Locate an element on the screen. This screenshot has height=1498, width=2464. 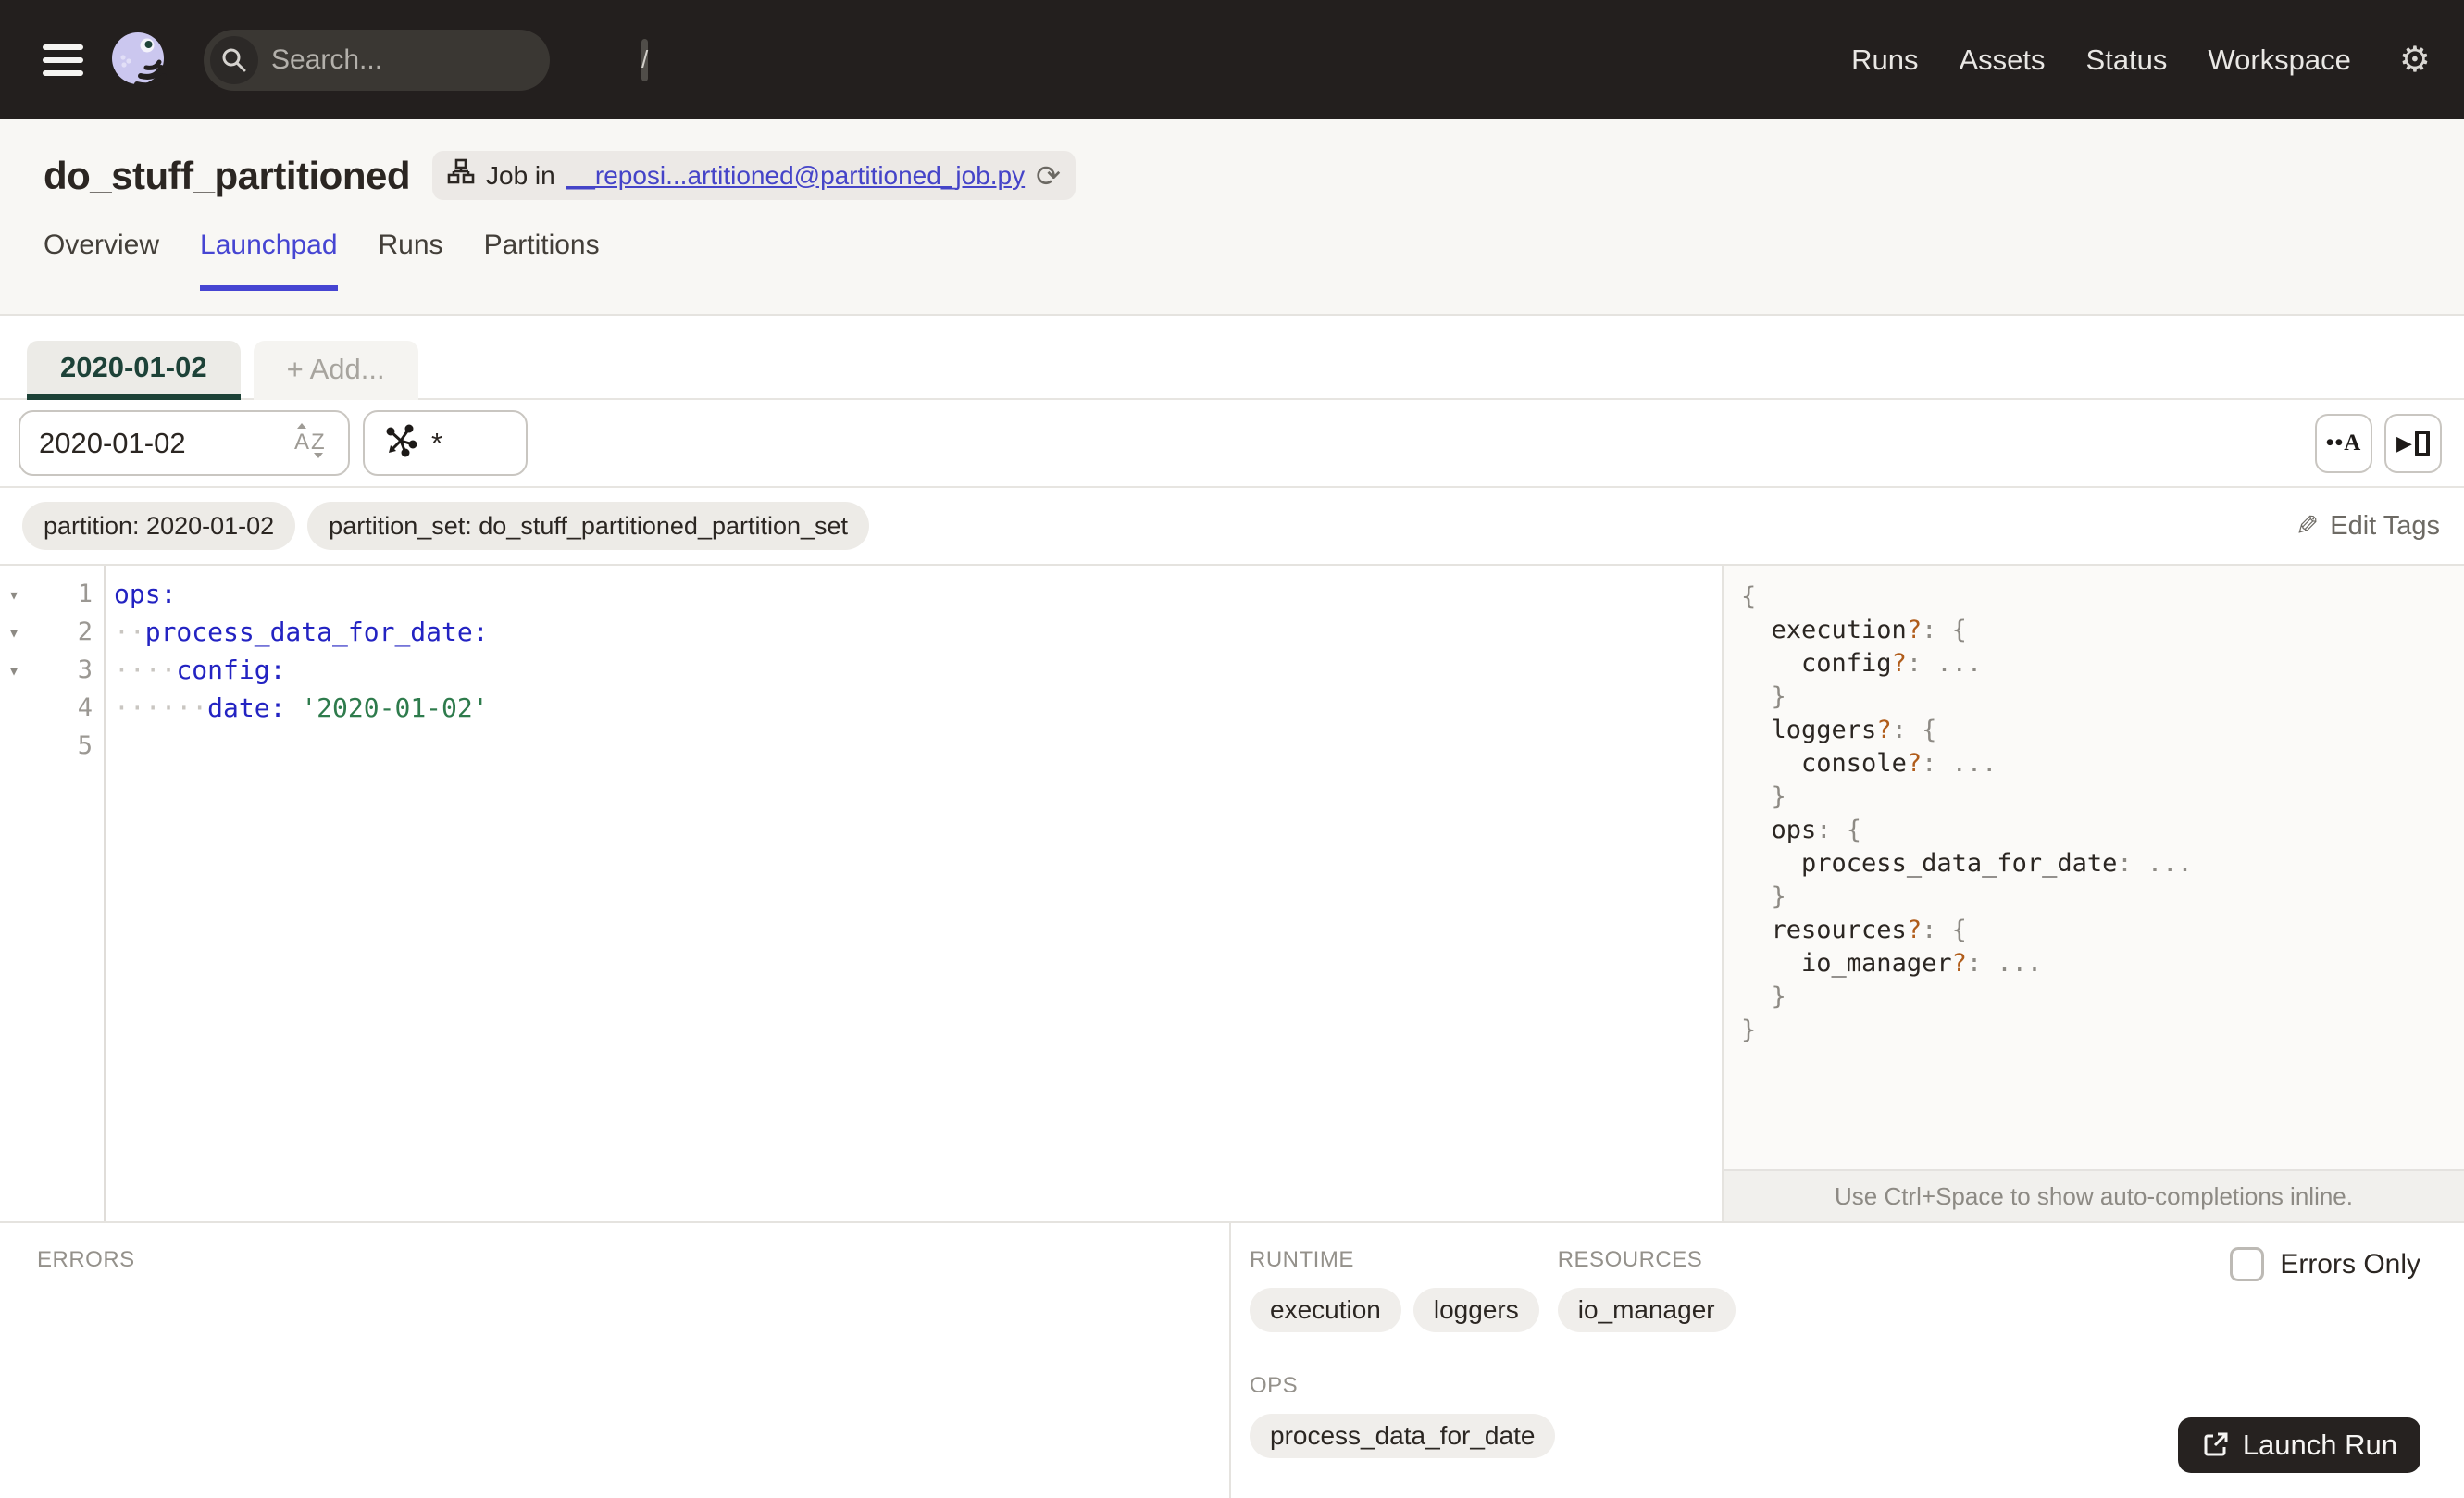
errors-only-checkbox is located at coordinates (2247, 1264).